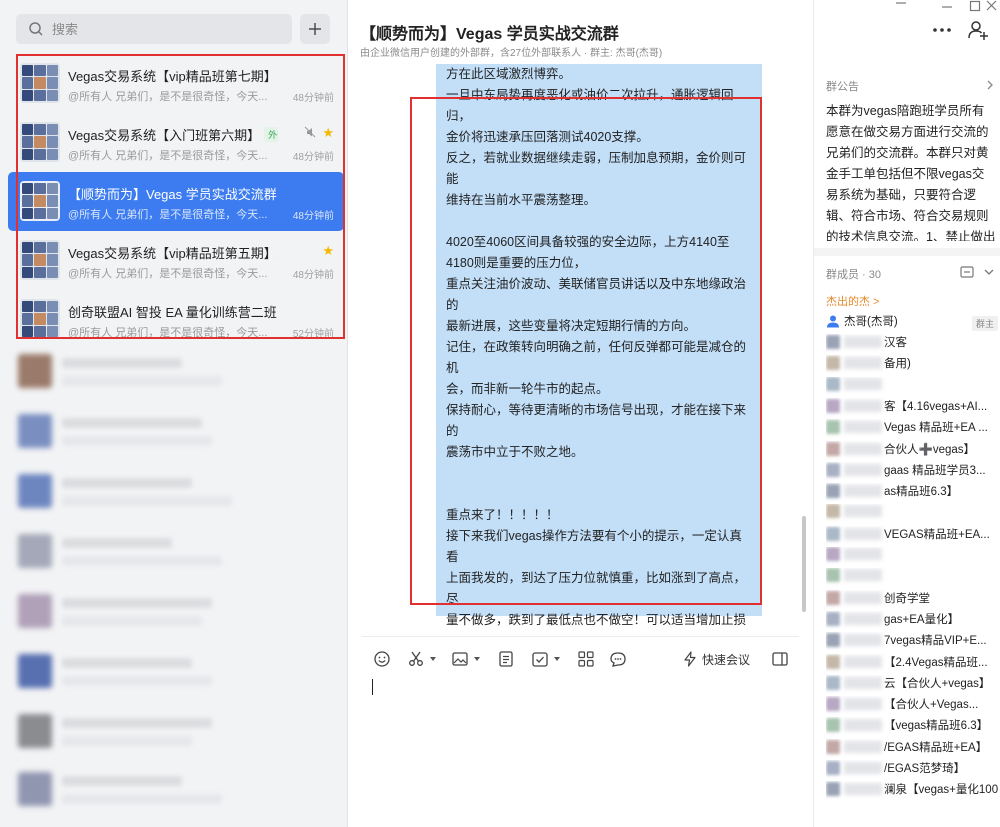 The width and height of the screenshot is (1000, 827). What do you see at coordinates (912, 365) in the screenshot?
I see `member-item: 备用)` at bounding box center [912, 365].